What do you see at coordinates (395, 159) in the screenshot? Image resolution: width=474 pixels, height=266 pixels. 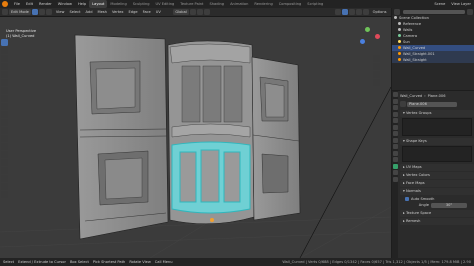 I see `constraints-tab-icon` at bounding box center [395, 159].